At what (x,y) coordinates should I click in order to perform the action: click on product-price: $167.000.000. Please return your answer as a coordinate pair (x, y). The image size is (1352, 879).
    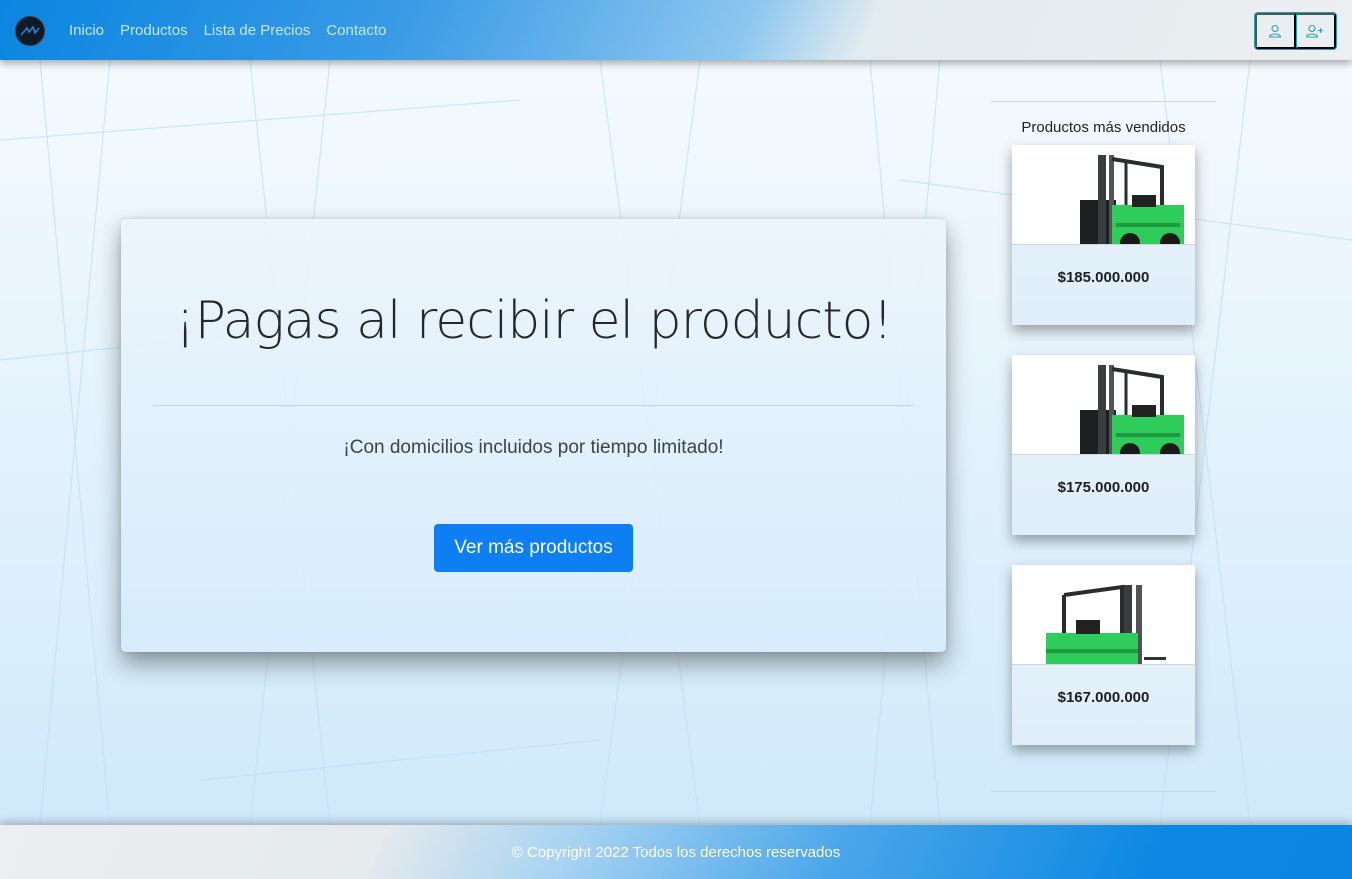
    Looking at the image, I should click on (1103, 697).